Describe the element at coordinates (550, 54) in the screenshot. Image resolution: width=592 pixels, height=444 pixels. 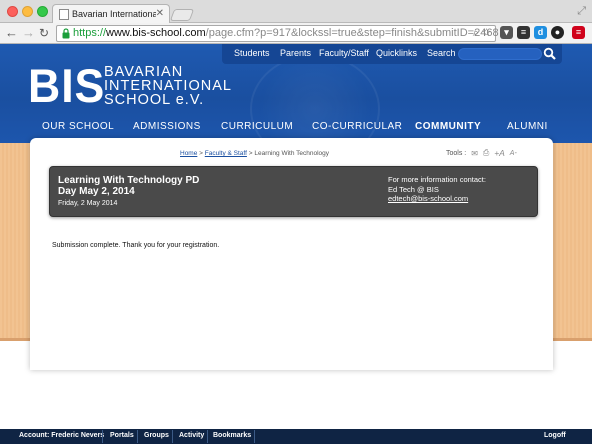
I see `search-icon` at that location.